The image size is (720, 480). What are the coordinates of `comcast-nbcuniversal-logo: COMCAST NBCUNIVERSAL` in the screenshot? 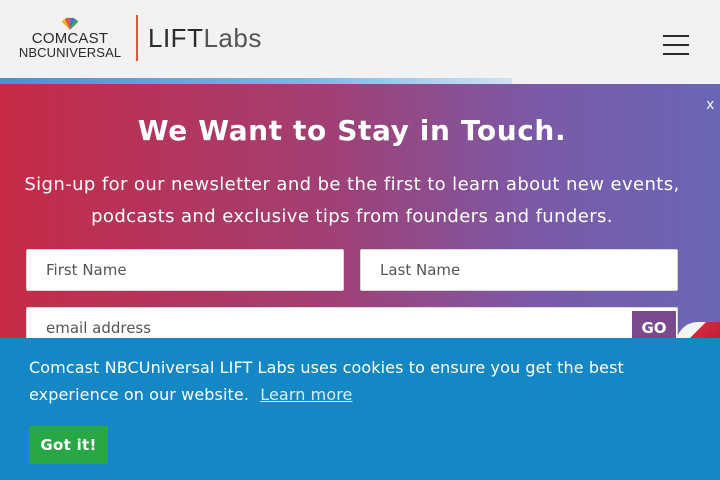 It's located at (70, 38).